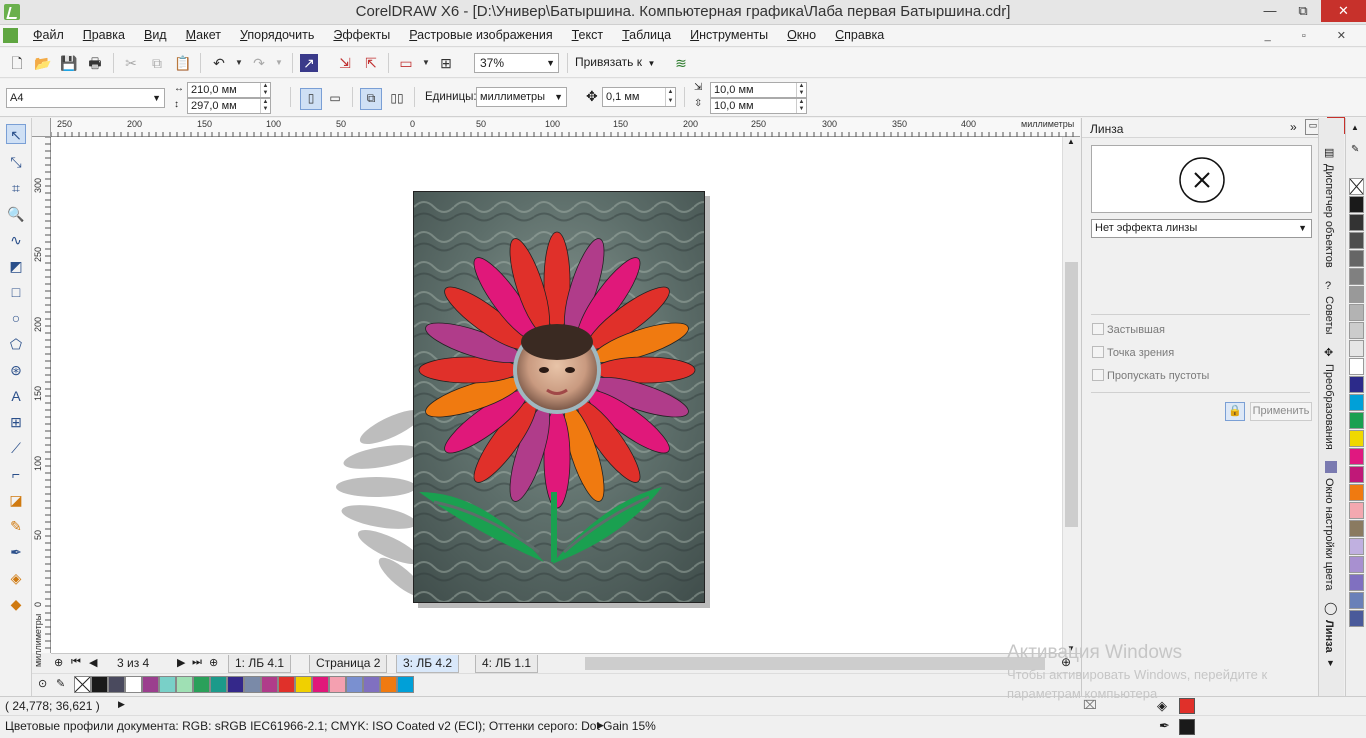 The width and height of the screenshot is (1366, 738). Describe the element at coordinates (279, 63) in the screenshot. I see `redo-dropdown-icon: ▼` at that location.